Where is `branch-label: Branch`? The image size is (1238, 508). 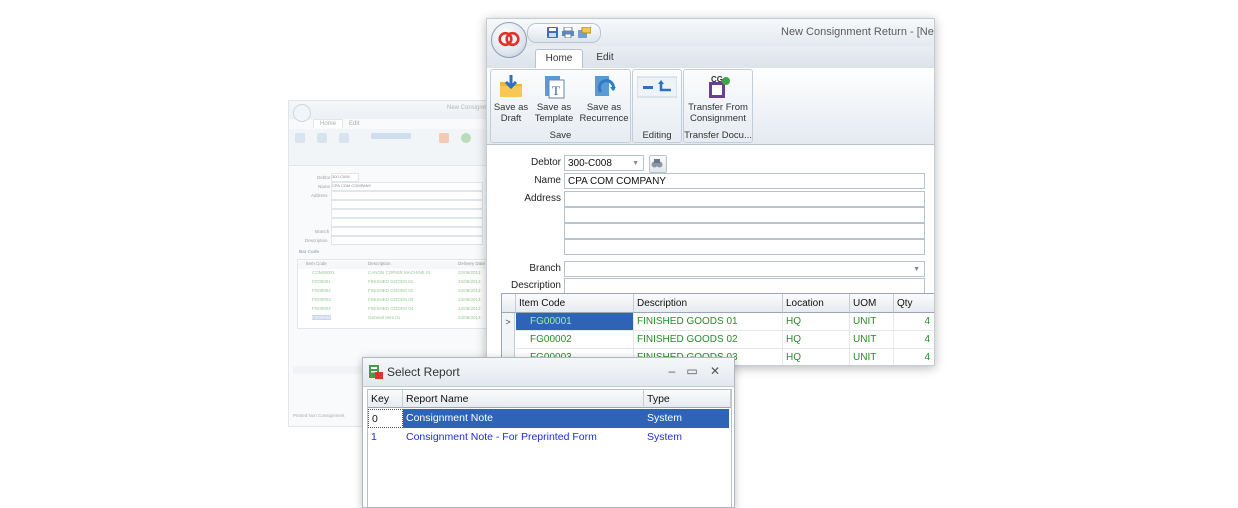
branch-label: Branch is located at coordinates (545, 268).